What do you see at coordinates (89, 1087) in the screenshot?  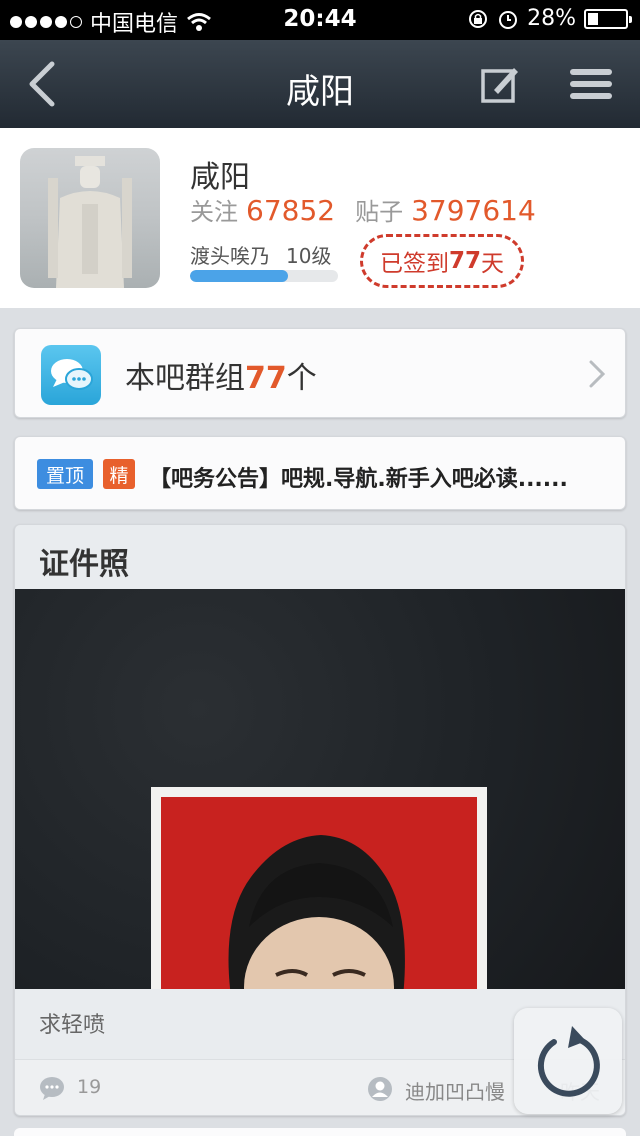 I see `comment-count: 19` at bounding box center [89, 1087].